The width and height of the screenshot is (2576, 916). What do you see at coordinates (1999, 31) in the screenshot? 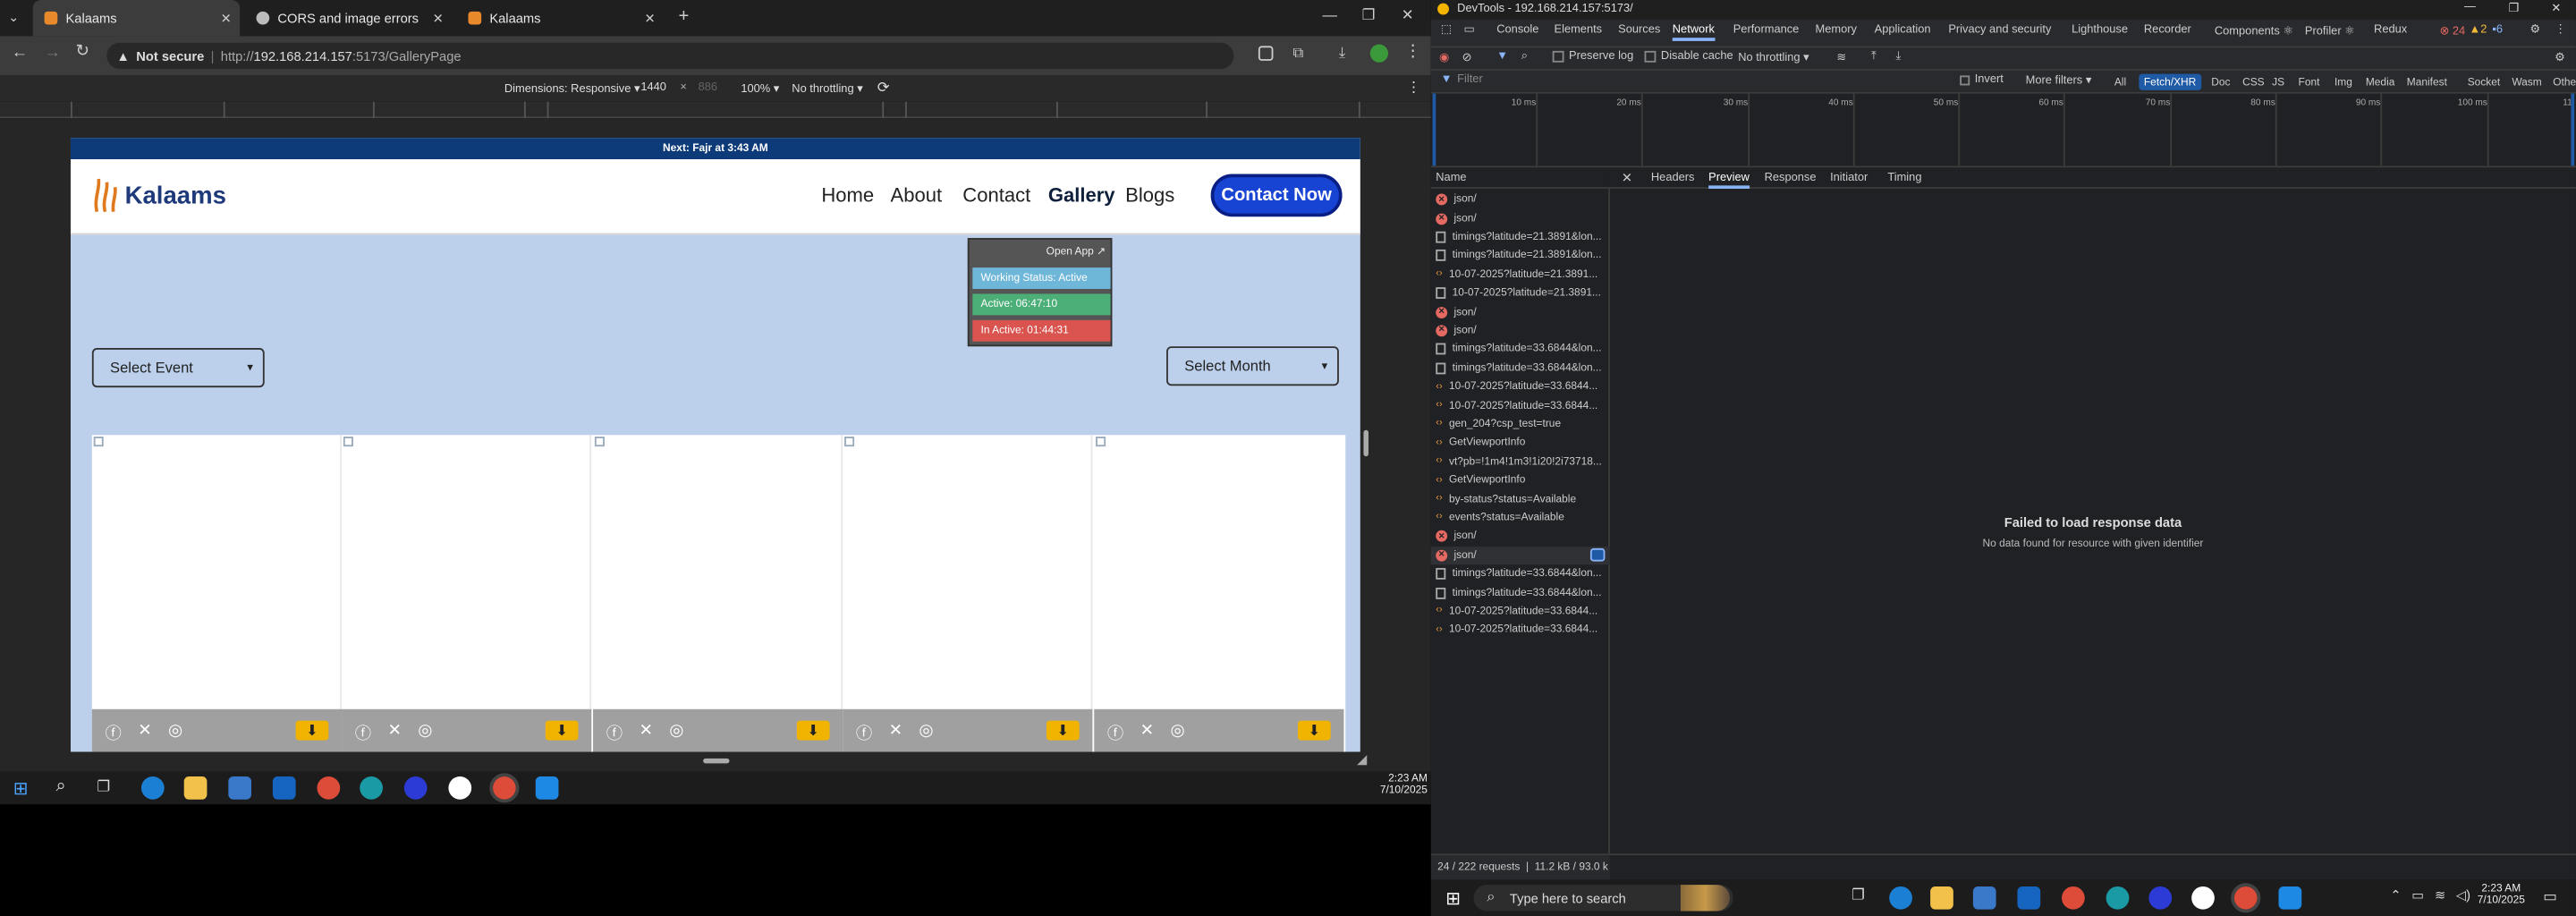
I see `tab-privacy: Privacy and security` at bounding box center [1999, 31].